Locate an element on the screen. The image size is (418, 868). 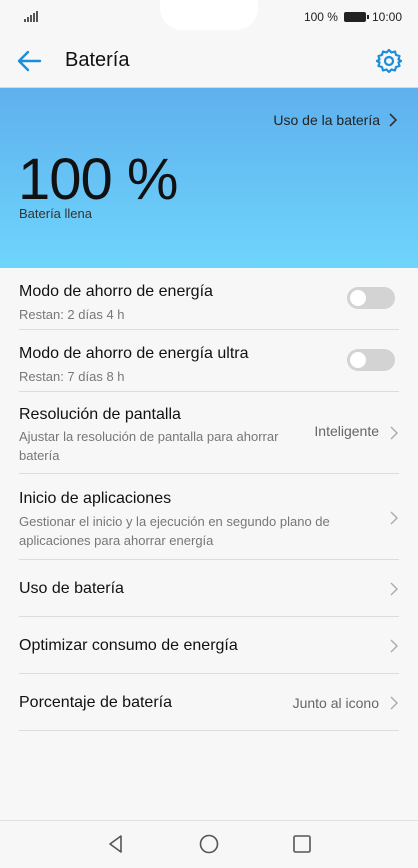
list-item-battery-percentage: Porcentaje de batería Junto al icono is located at coordinates (209, 702).